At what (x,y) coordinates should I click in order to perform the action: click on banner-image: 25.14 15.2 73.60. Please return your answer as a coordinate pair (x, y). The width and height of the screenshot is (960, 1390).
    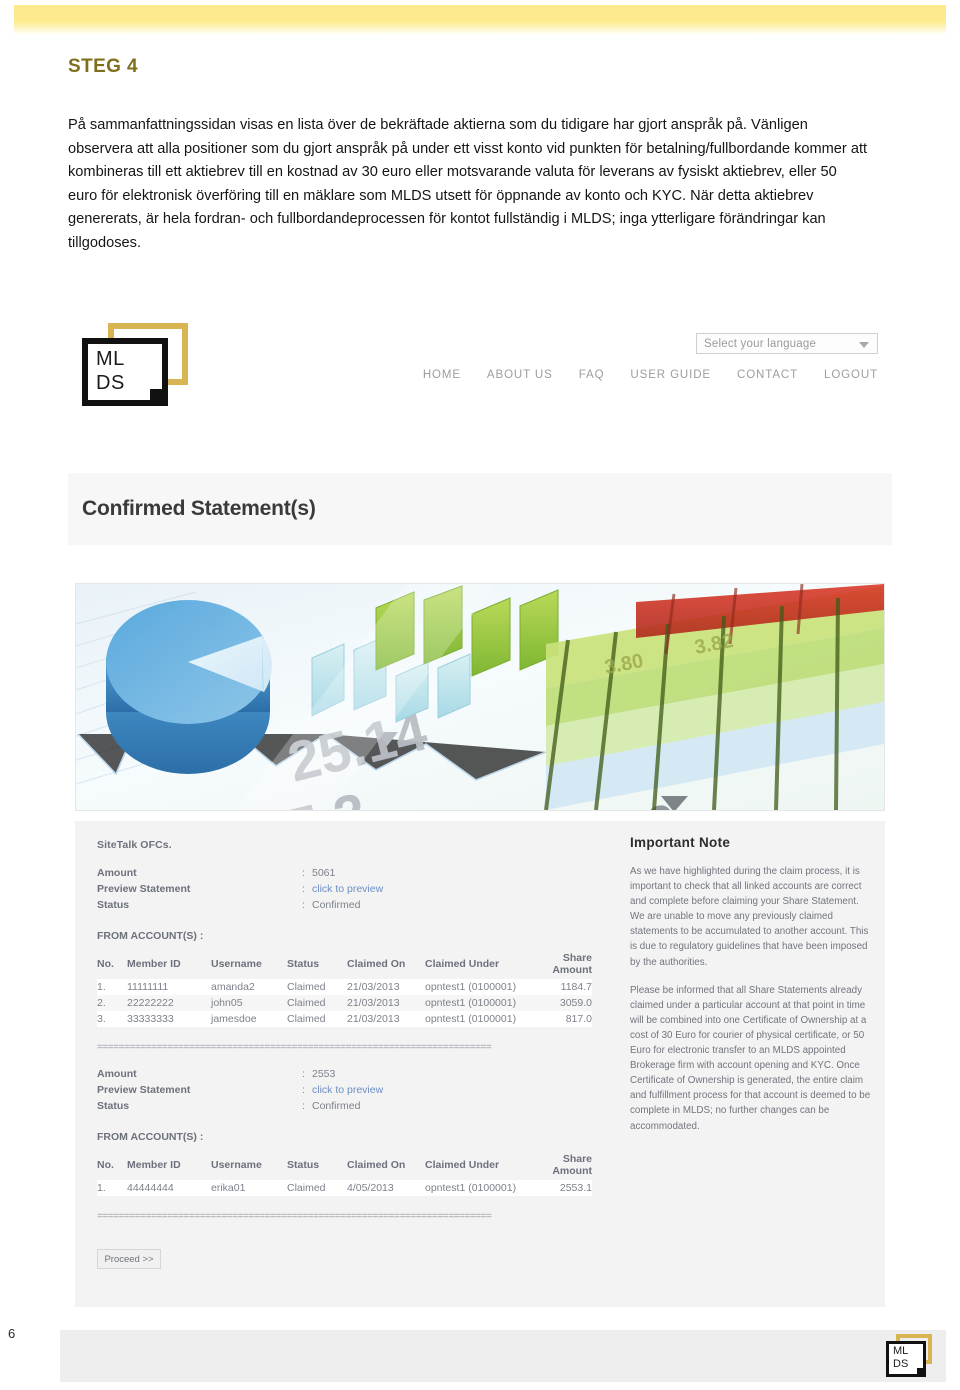
    Looking at the image, I should click on (480, 697).